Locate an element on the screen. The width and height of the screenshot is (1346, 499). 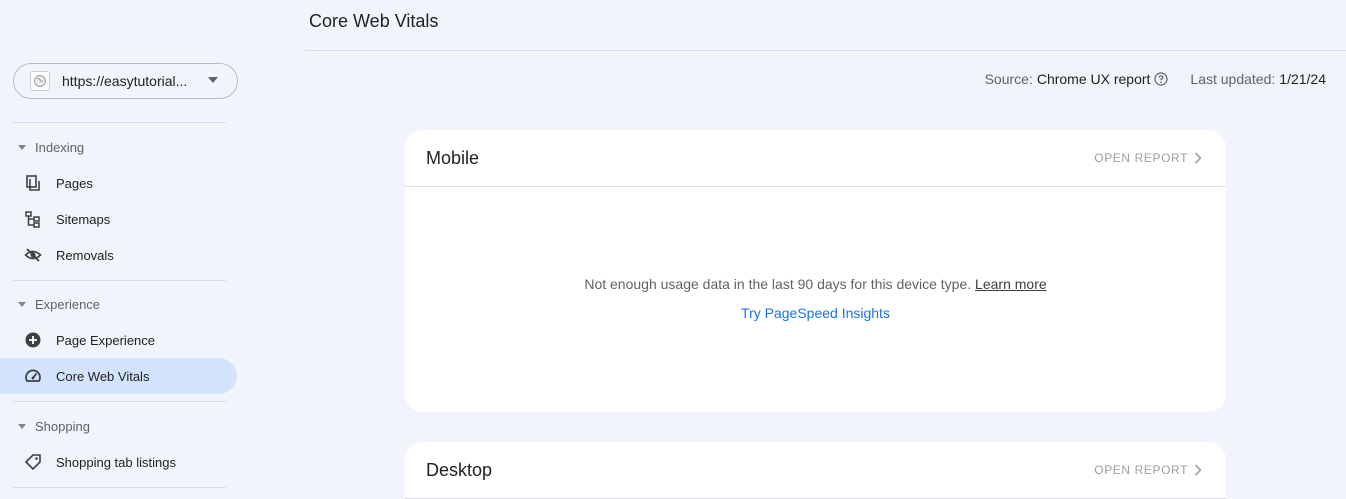
header-divider is located at coordinates (825, 50).